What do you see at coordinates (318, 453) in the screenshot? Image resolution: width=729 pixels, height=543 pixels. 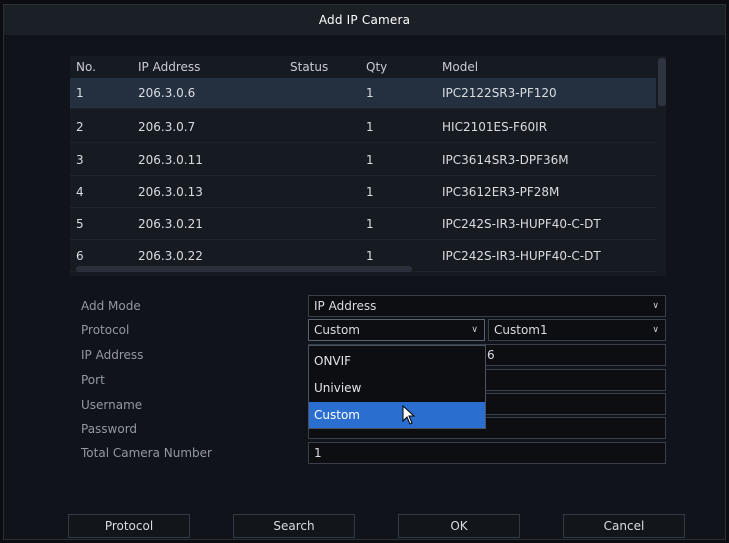 I see `total-camera-number-value: 1` at bounding box center [318, 453].